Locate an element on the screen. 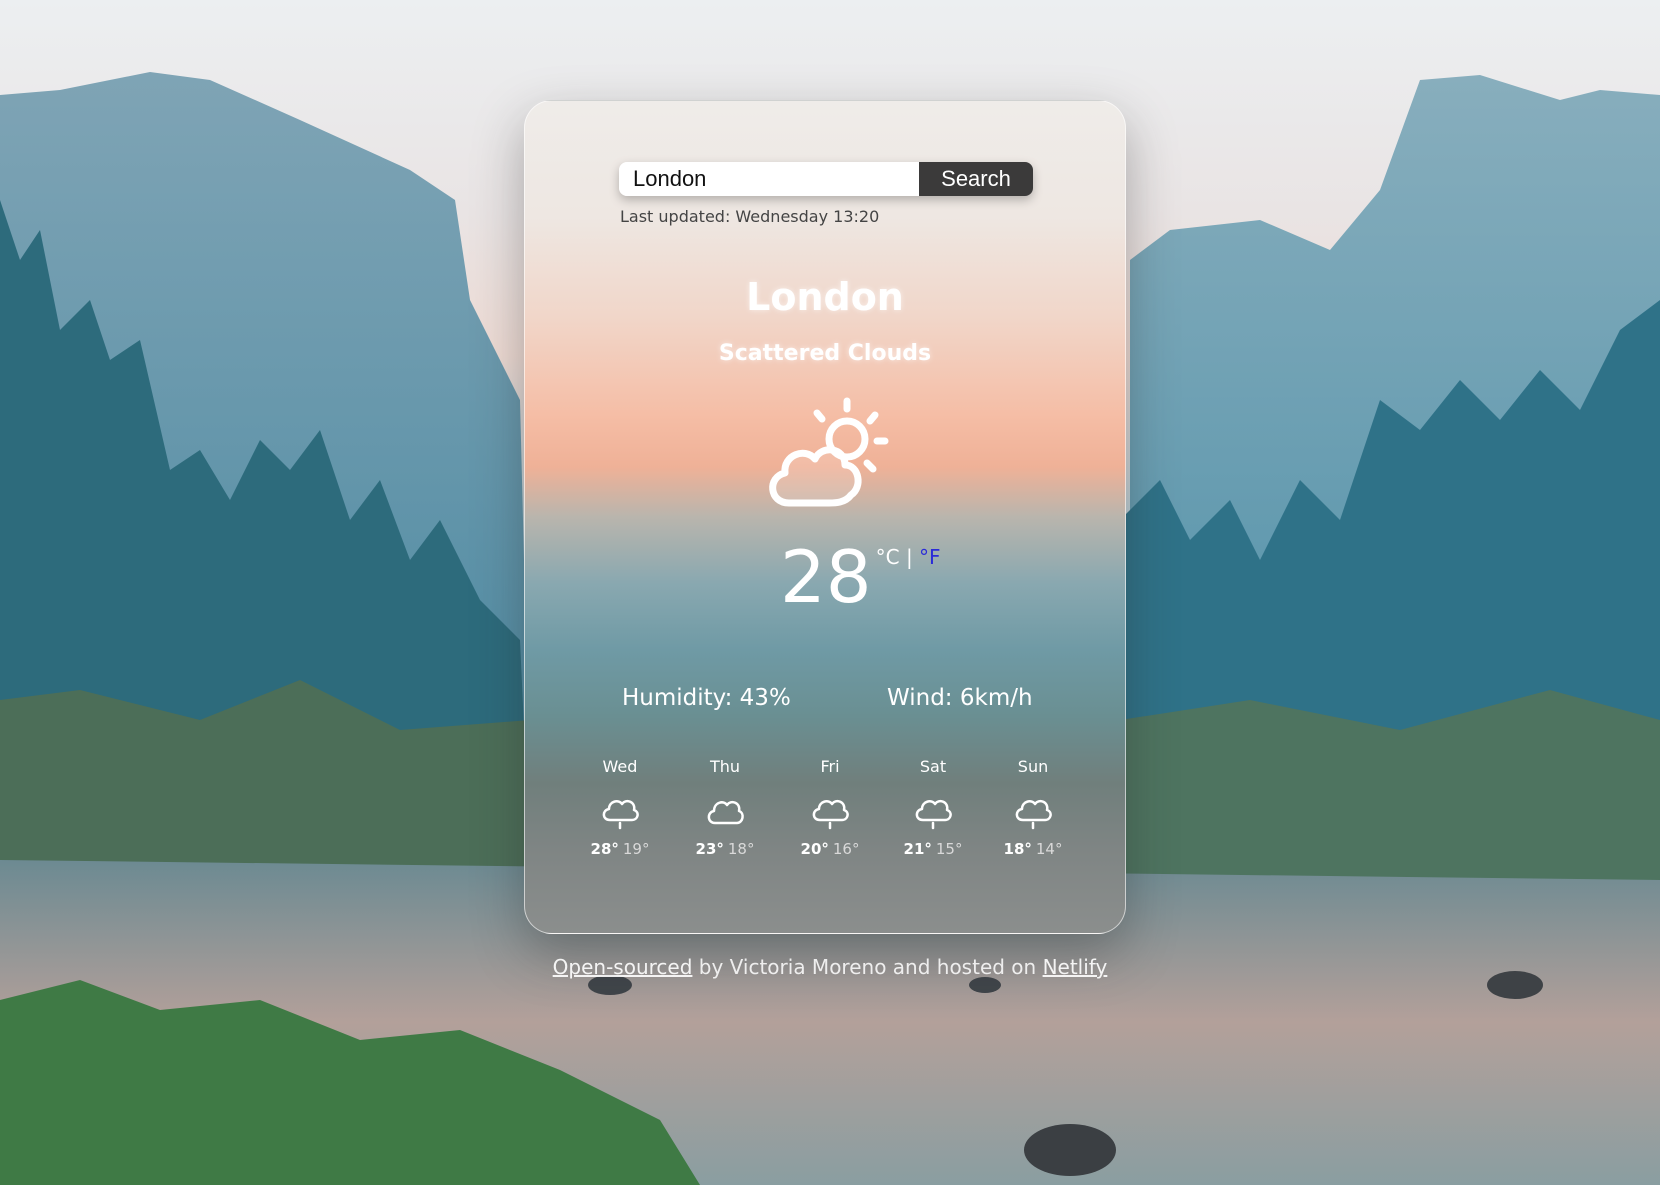 This screenshot has height=1185, width=1660. forecast-max: 20° is located at coordinates (814, 849).